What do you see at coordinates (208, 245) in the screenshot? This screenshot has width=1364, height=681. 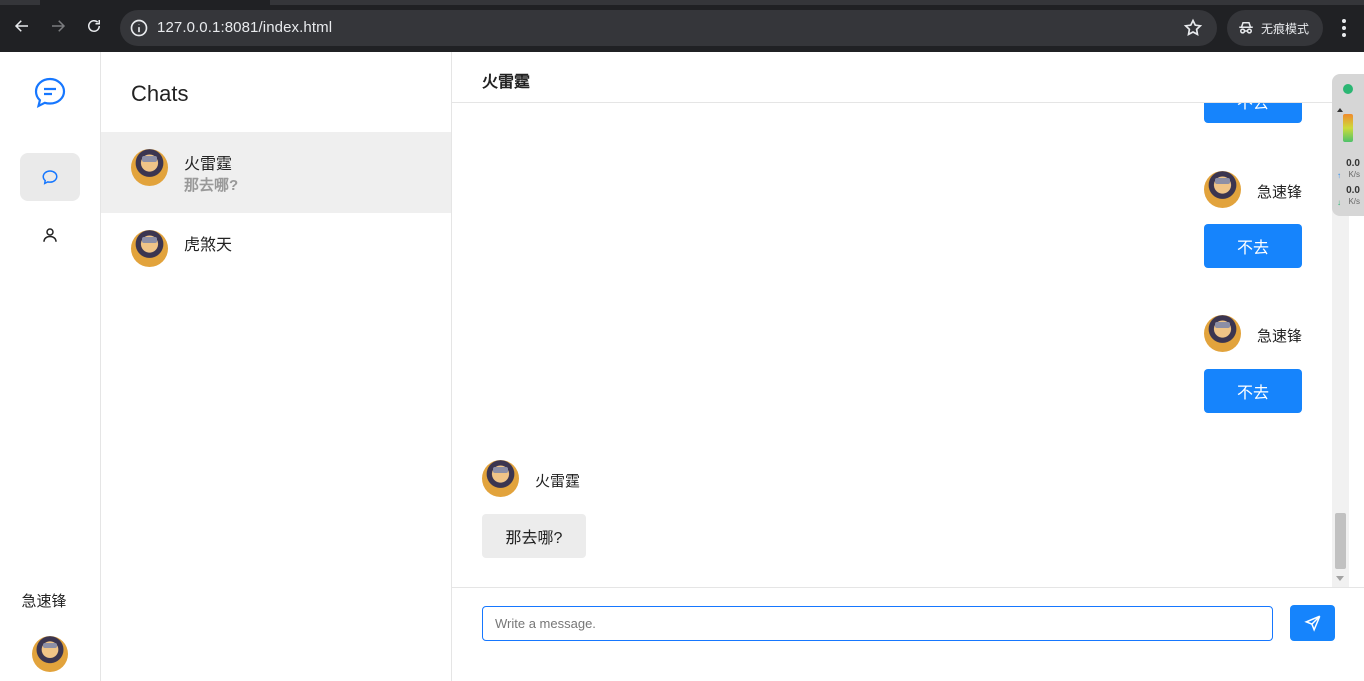 I see `contact-name: 虎煞天` at bounding box center [208, 245].